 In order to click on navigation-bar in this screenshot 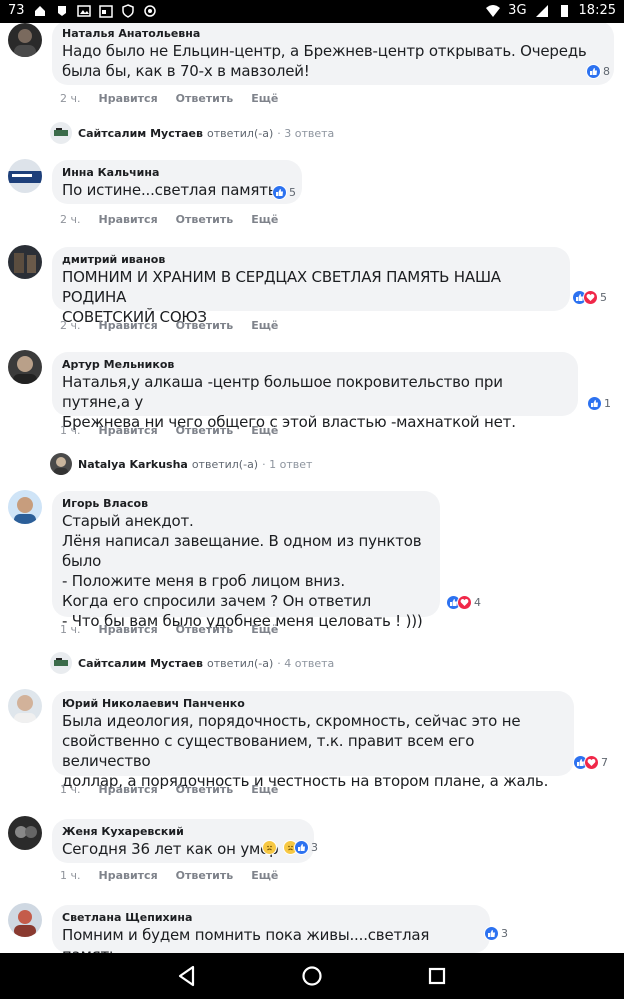, I will do `click(312, 976)`.